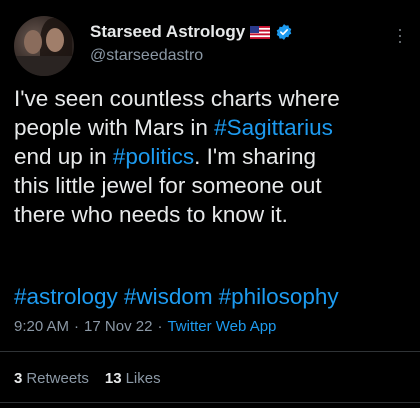  What do you see at coordinates (168, 185) in the screenshot?
I see `tweet-line: this little jewel for someone out` at bounding box center [168, 185].